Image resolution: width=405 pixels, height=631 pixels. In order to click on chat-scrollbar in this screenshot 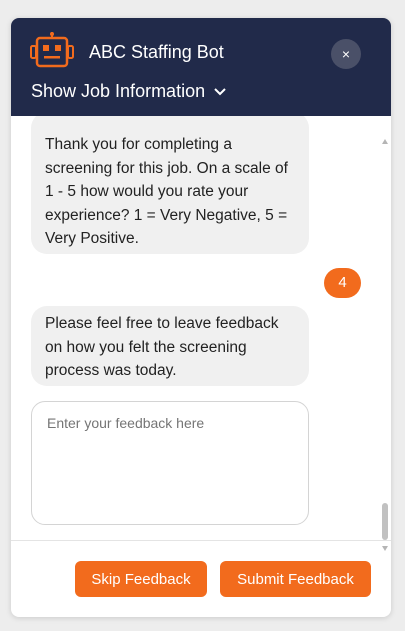, I will do `click(385, 346)`.